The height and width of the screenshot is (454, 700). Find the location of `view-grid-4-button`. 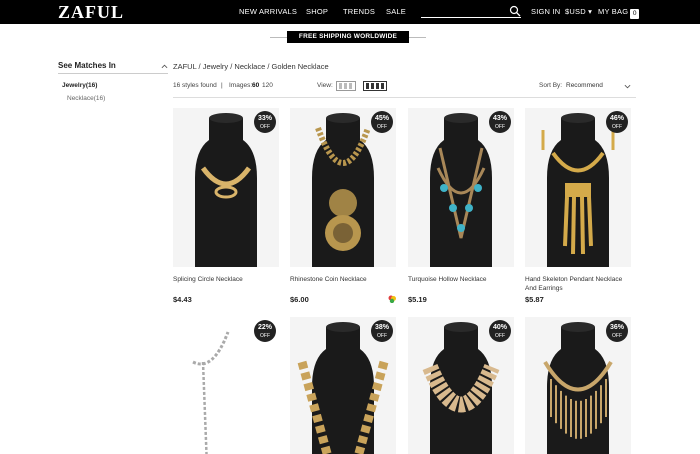

view-grid-4-button is located at coordinates (375, 86).